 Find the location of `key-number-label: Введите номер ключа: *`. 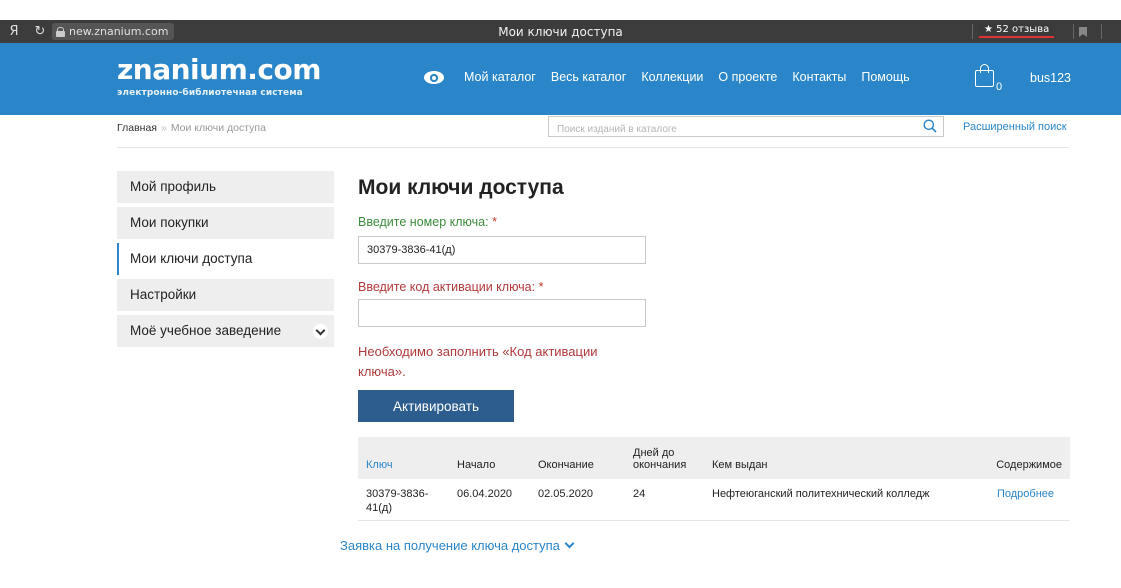

key-number-label: Введите номер ключа: * is located at coordinates (427, 222).